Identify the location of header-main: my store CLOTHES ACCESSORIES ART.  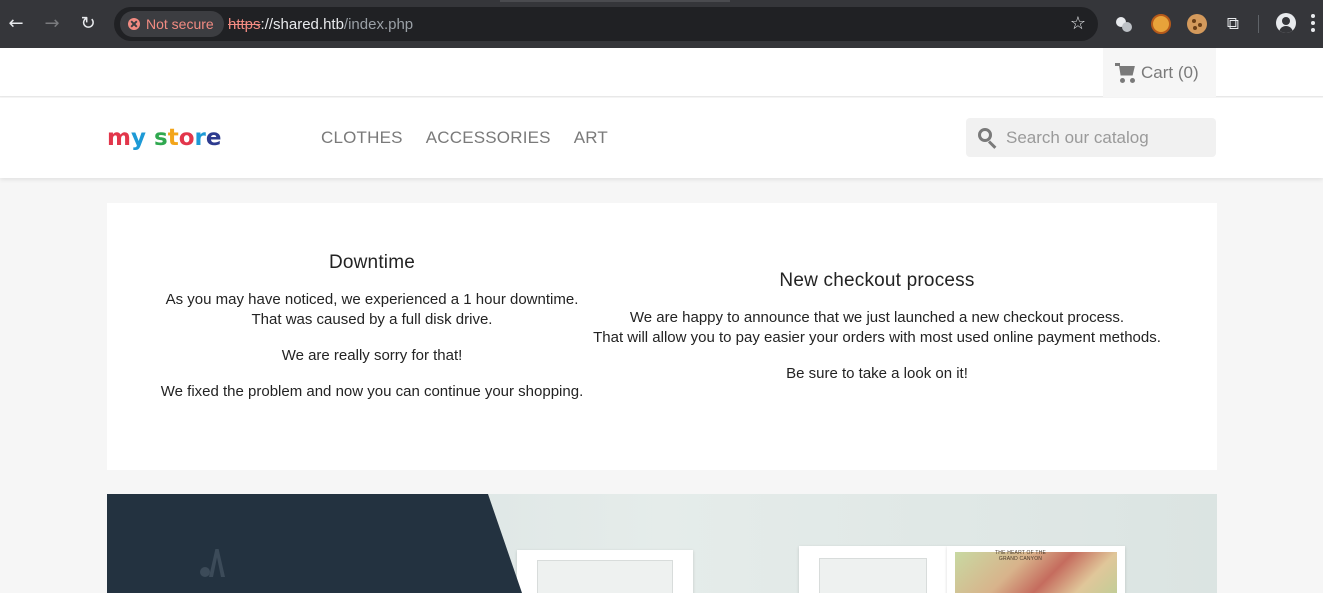
(661, 138).